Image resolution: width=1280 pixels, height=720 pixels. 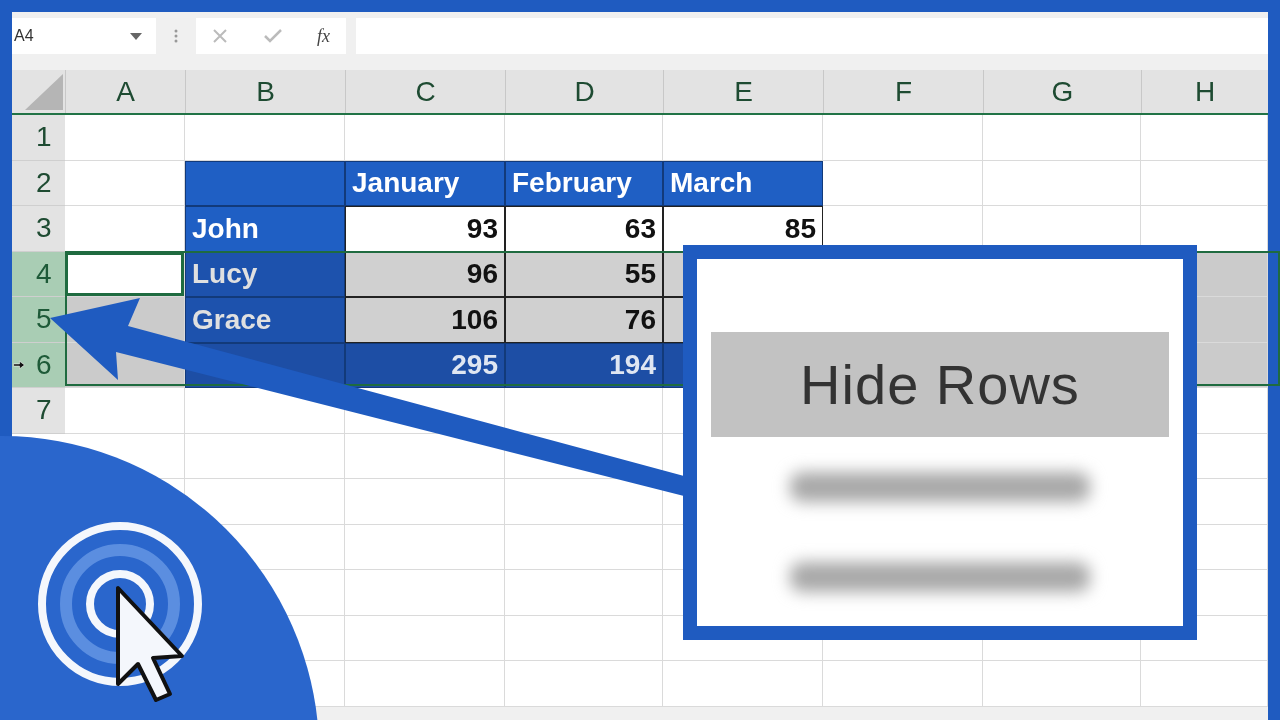 What do you see at coordinates (812, 36) in the screenshot?
I see `formula-input` at bounding box center [812, 36].